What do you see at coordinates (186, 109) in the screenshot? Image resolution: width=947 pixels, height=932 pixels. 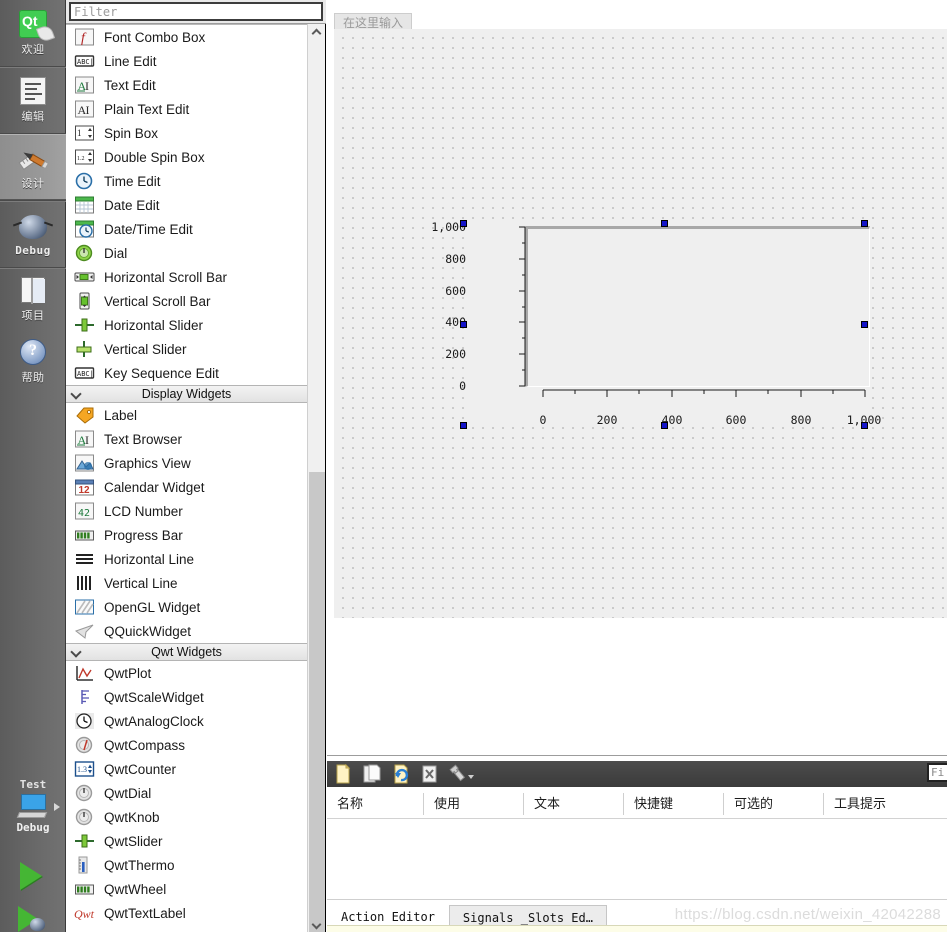 I see `widget-list-item: A I Plain Text Edit` at bounding box center [186, 109].